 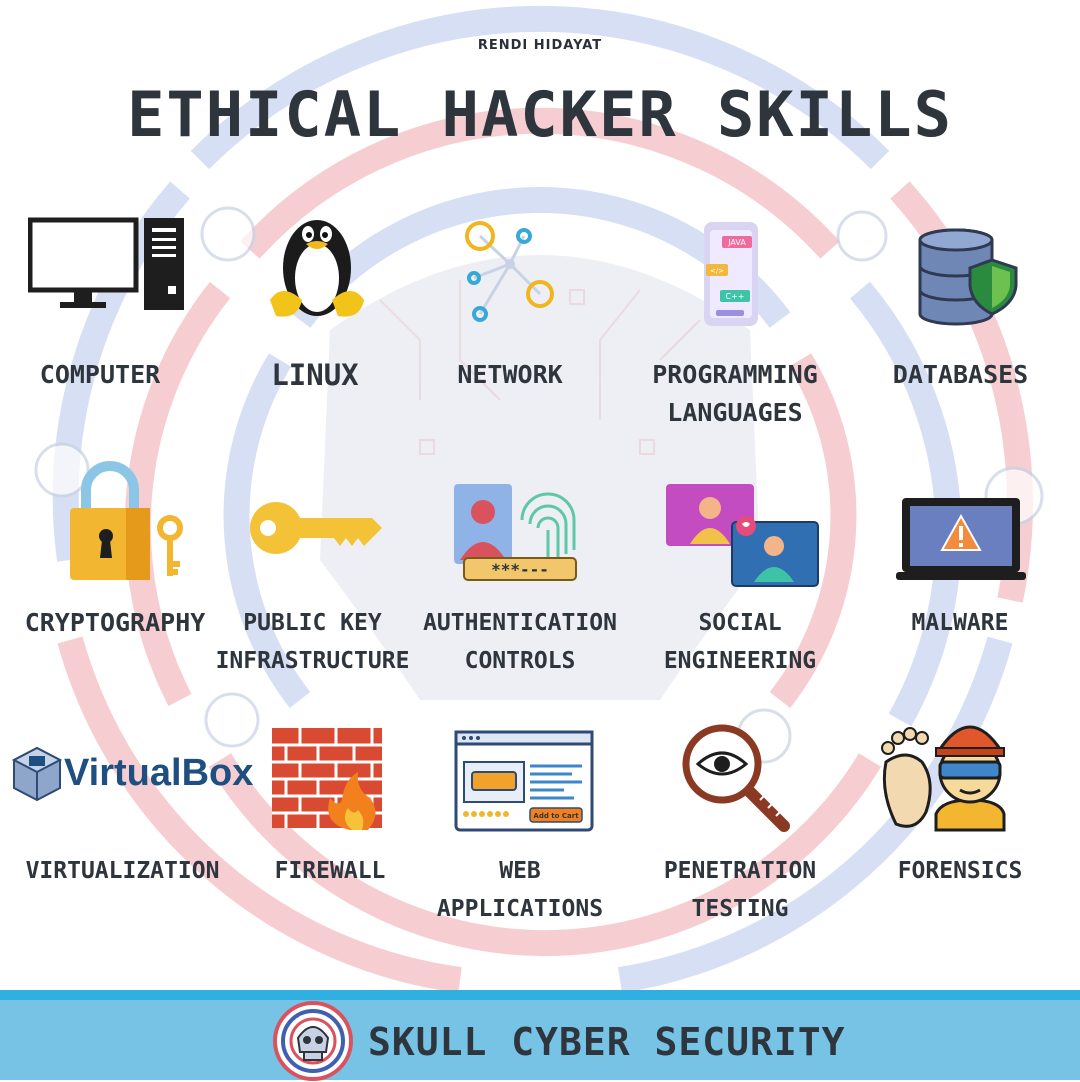 I want to click on network-icon, so click(x=509, y=271).